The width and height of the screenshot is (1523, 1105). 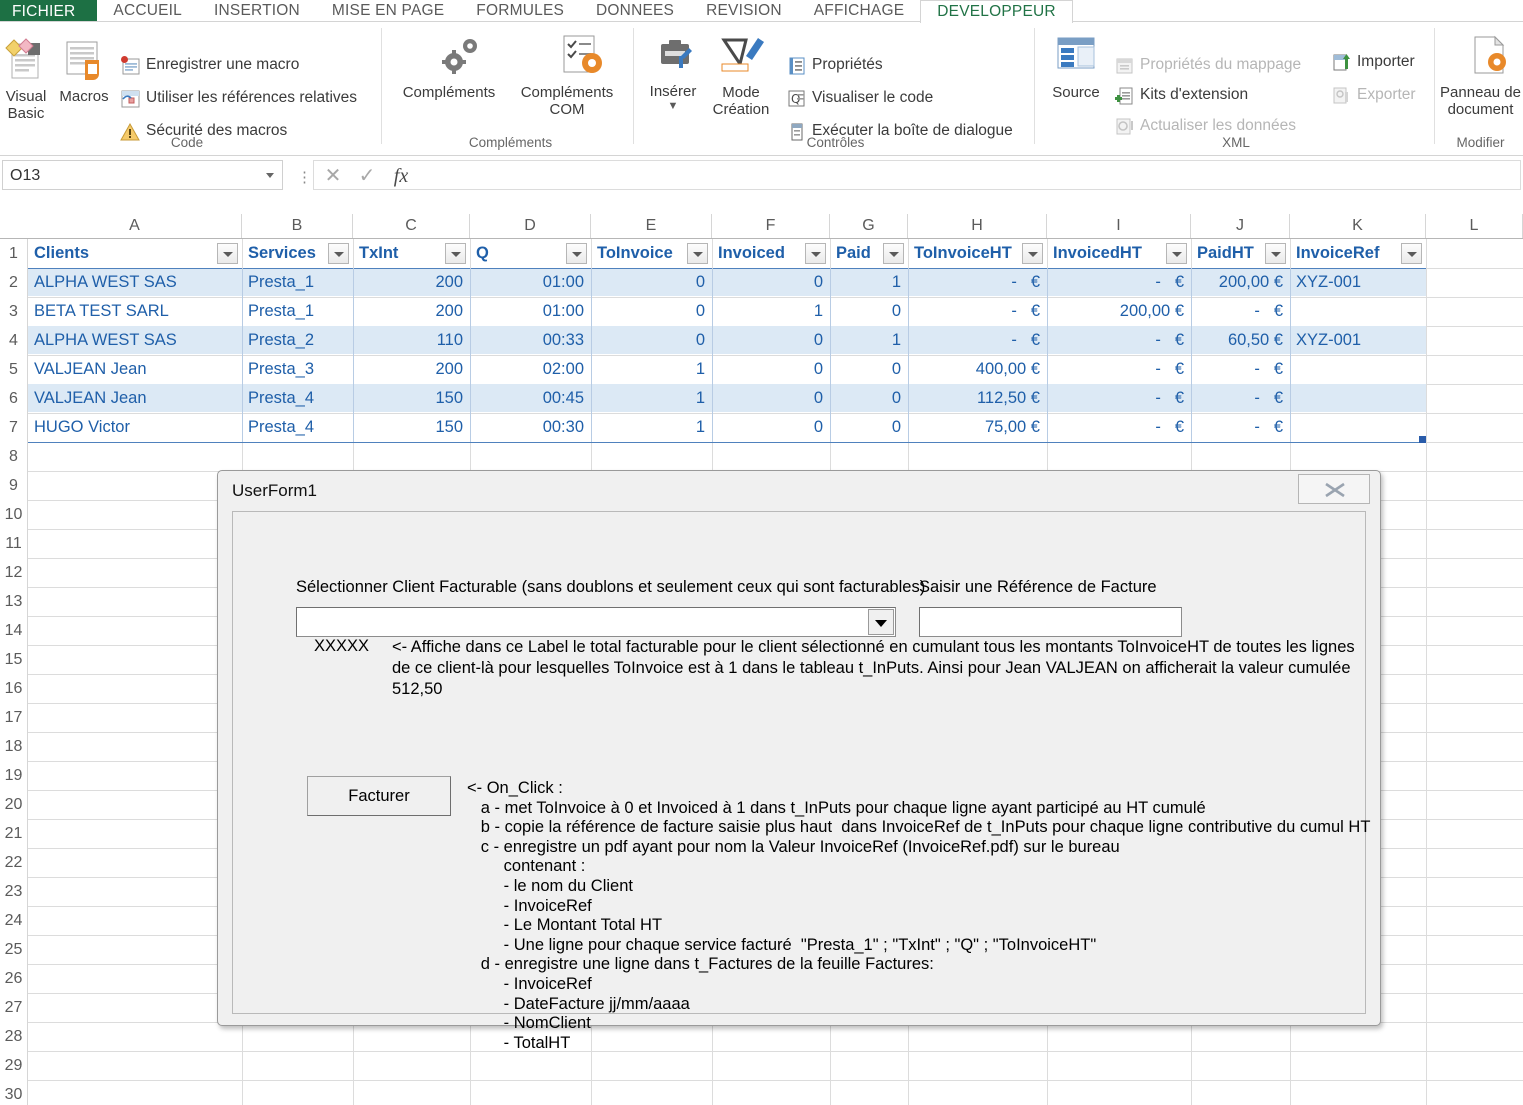 What do you see at coordinates (297, 398) in the screenshot?
I see `table-cell: Presta_4` at bounding box center [297, 398].